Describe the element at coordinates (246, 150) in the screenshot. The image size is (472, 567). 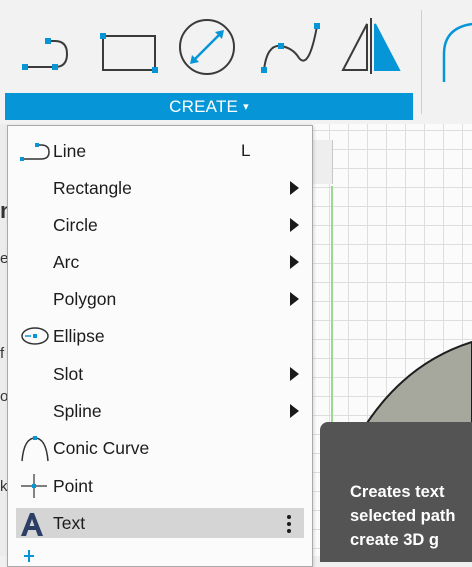
I see `shortcut-hint: L` at that location.